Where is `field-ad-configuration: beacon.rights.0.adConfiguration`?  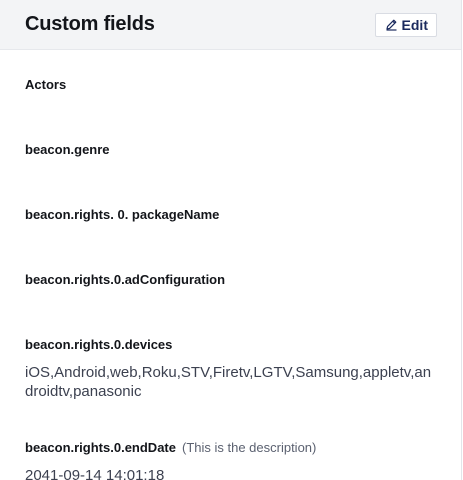 field-ad-configuration: beacon.rights.0.adConfiguration is located at coordinates (230, 280).